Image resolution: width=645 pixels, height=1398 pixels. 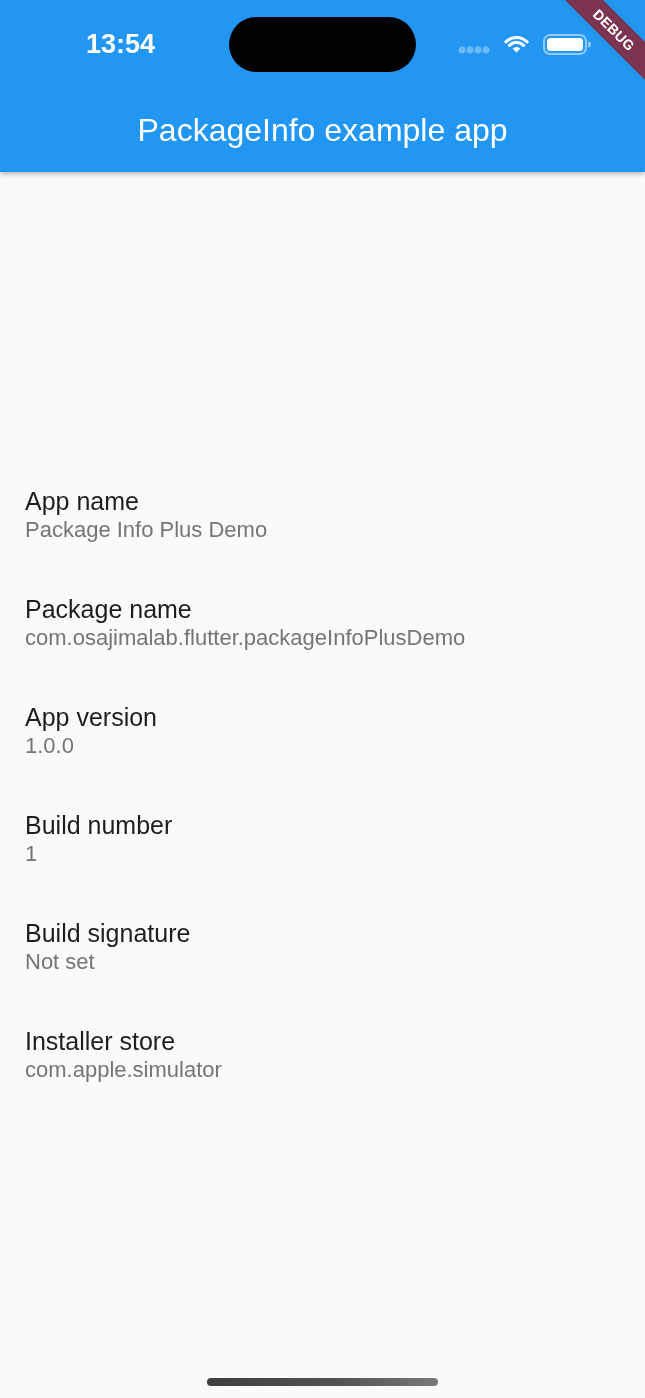 What do you see at coordinates (322, 130) in the screenshot?
I see `app-bar-title: PackageInfo example app` at bounding box center [322, 130].